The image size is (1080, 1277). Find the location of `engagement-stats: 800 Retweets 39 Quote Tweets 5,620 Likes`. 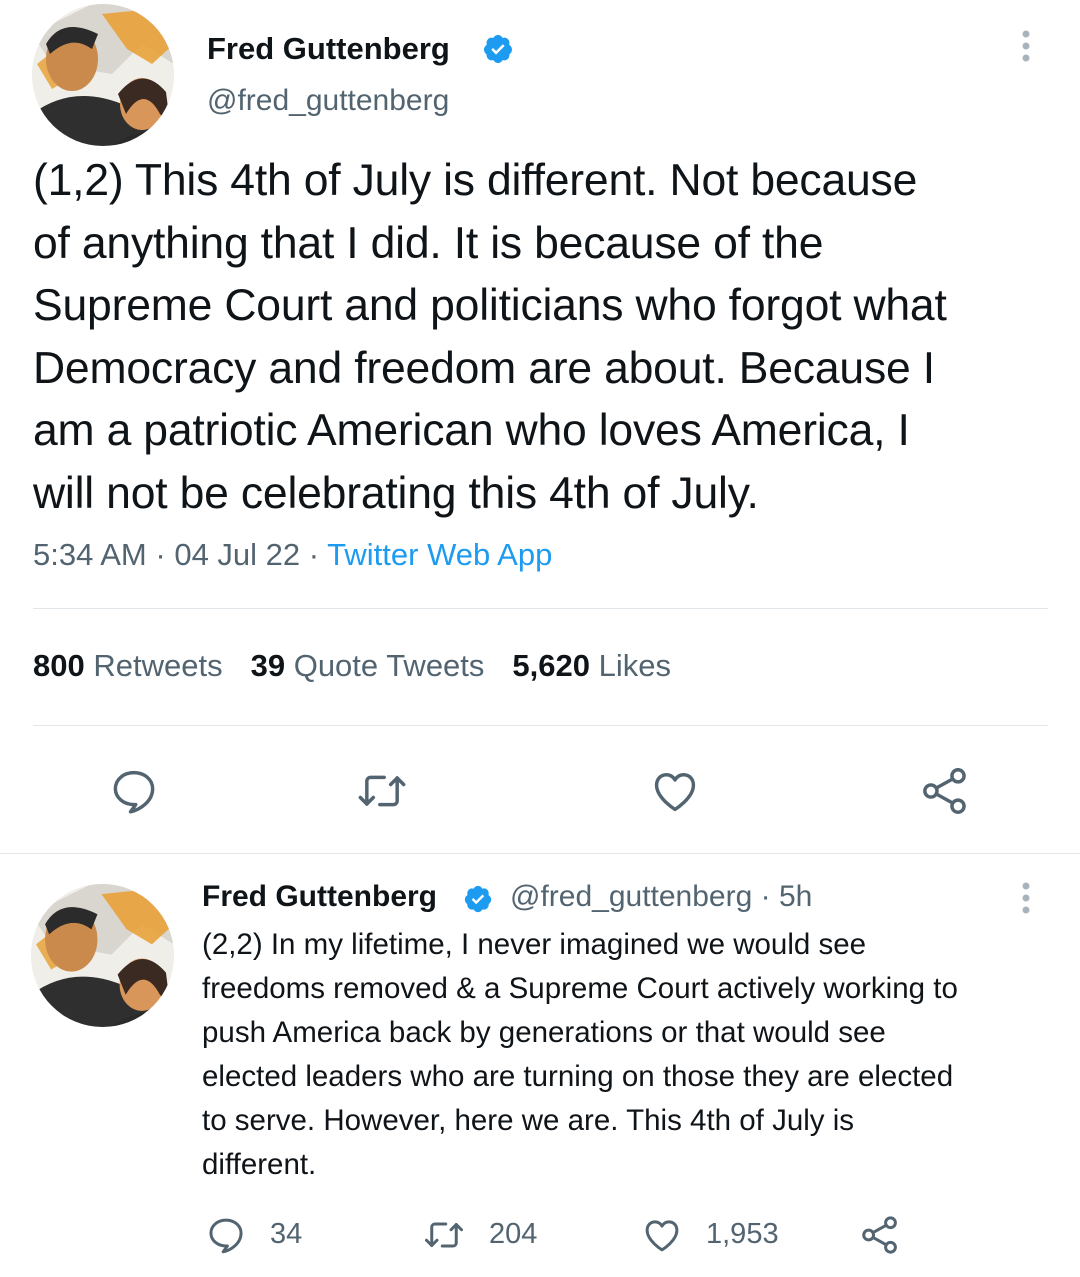

engagement-stats: 800 Retweets 39 Quote Tweets 5,620 Likes is located at coordinates (352, 666).